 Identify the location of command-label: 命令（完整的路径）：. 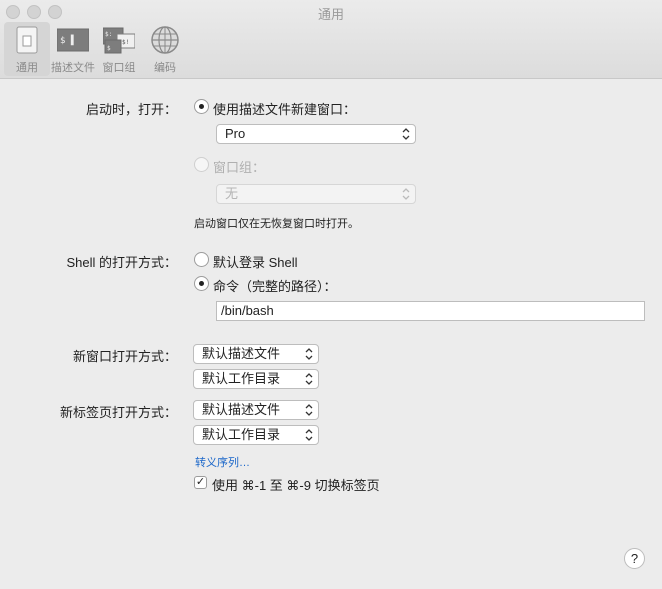
(275, 286).